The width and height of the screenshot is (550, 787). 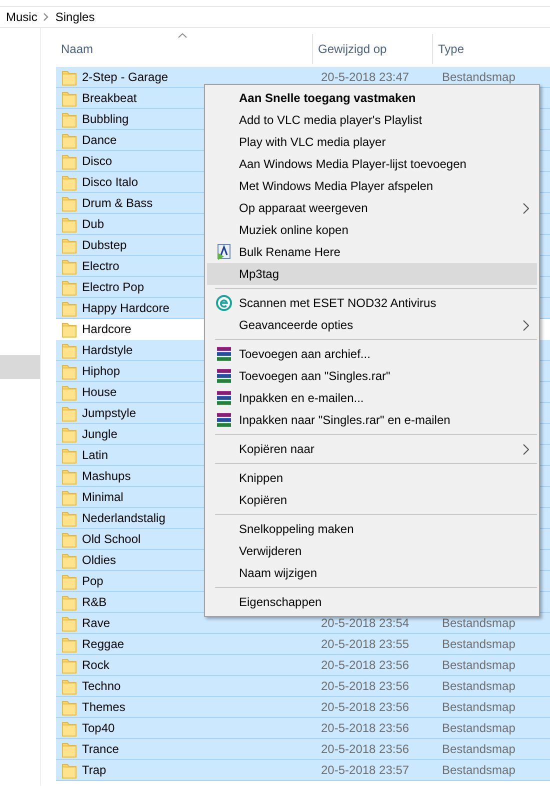 I want to click on file-name: Reggae, so click(x=103, y=644).